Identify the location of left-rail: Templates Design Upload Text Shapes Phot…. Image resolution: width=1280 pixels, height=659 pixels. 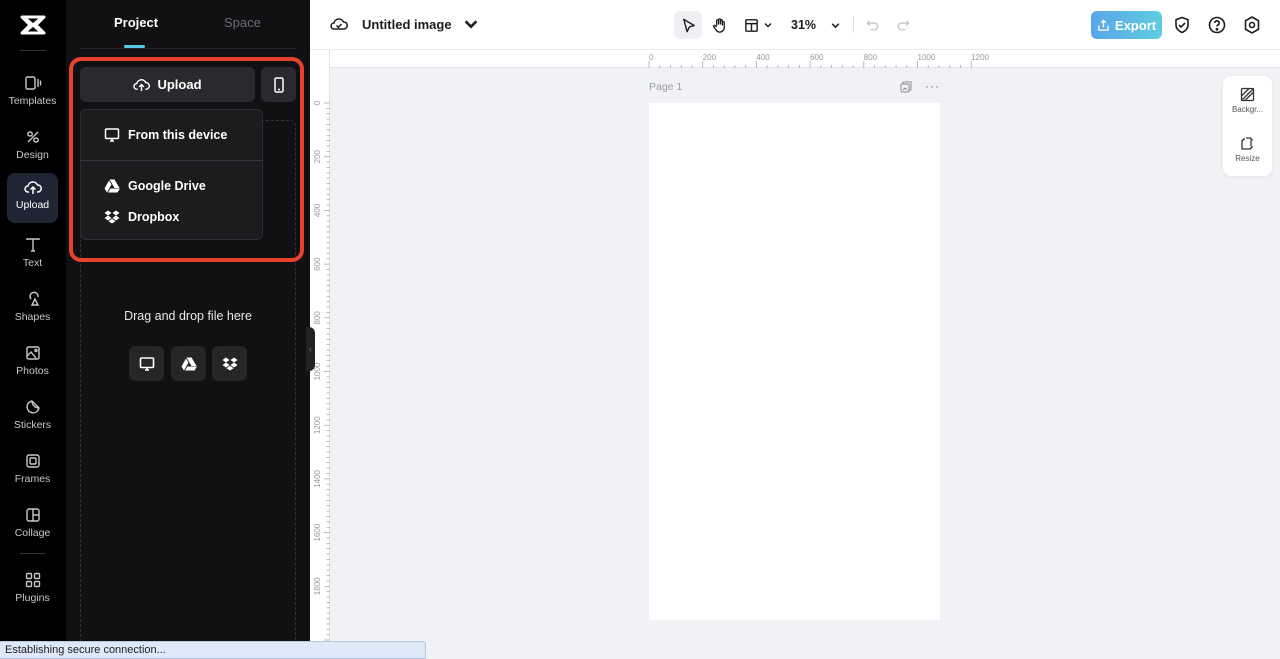
(33, 329).